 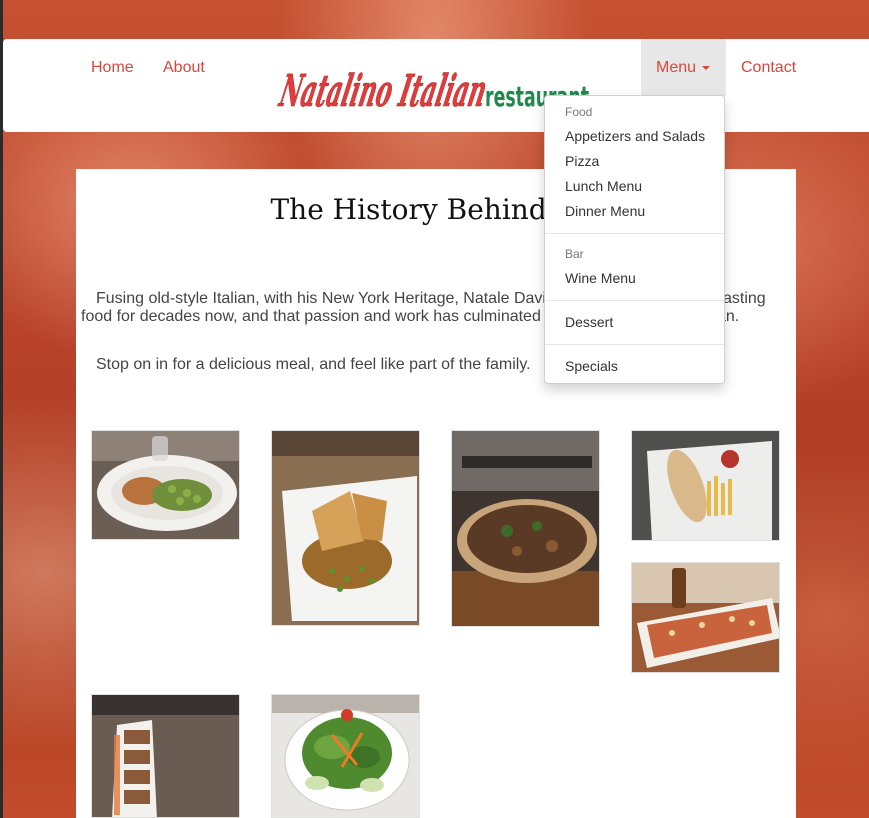 What do you see at coordinates (705, 485) in the screenshot?
I see `photo-sub-fries` at bounding box center [705, 485].